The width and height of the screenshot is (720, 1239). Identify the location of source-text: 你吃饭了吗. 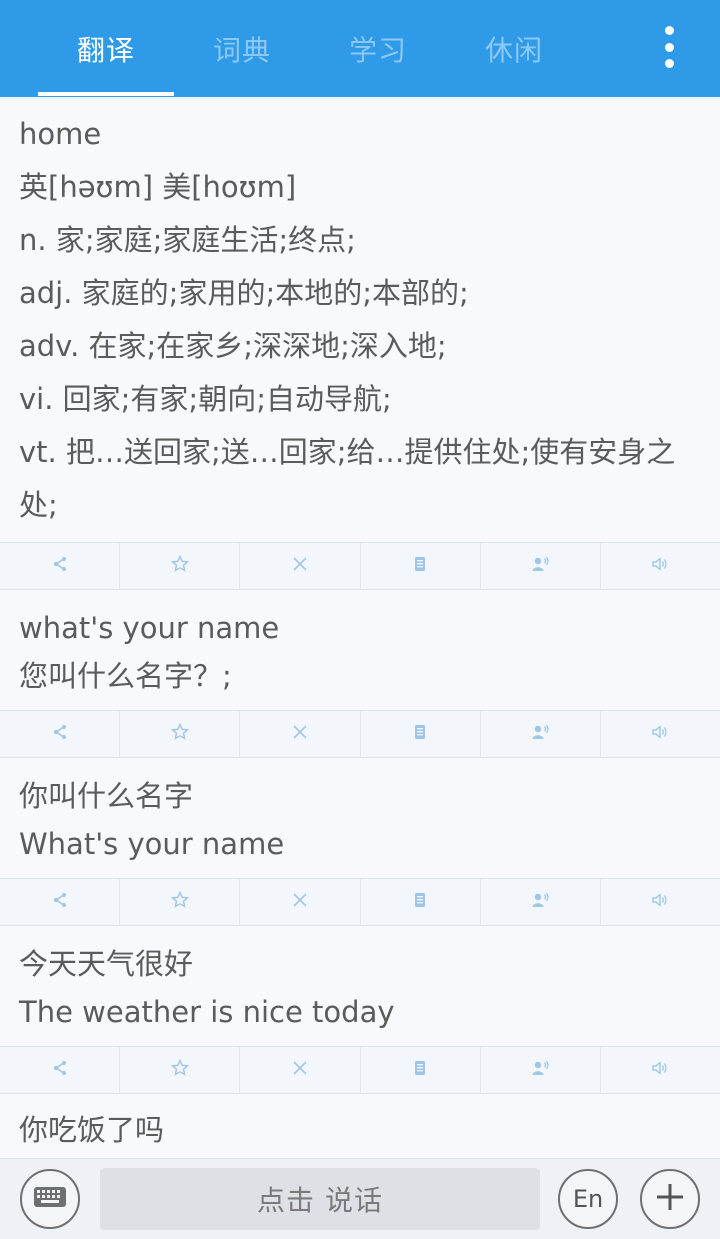
(92, 1130).